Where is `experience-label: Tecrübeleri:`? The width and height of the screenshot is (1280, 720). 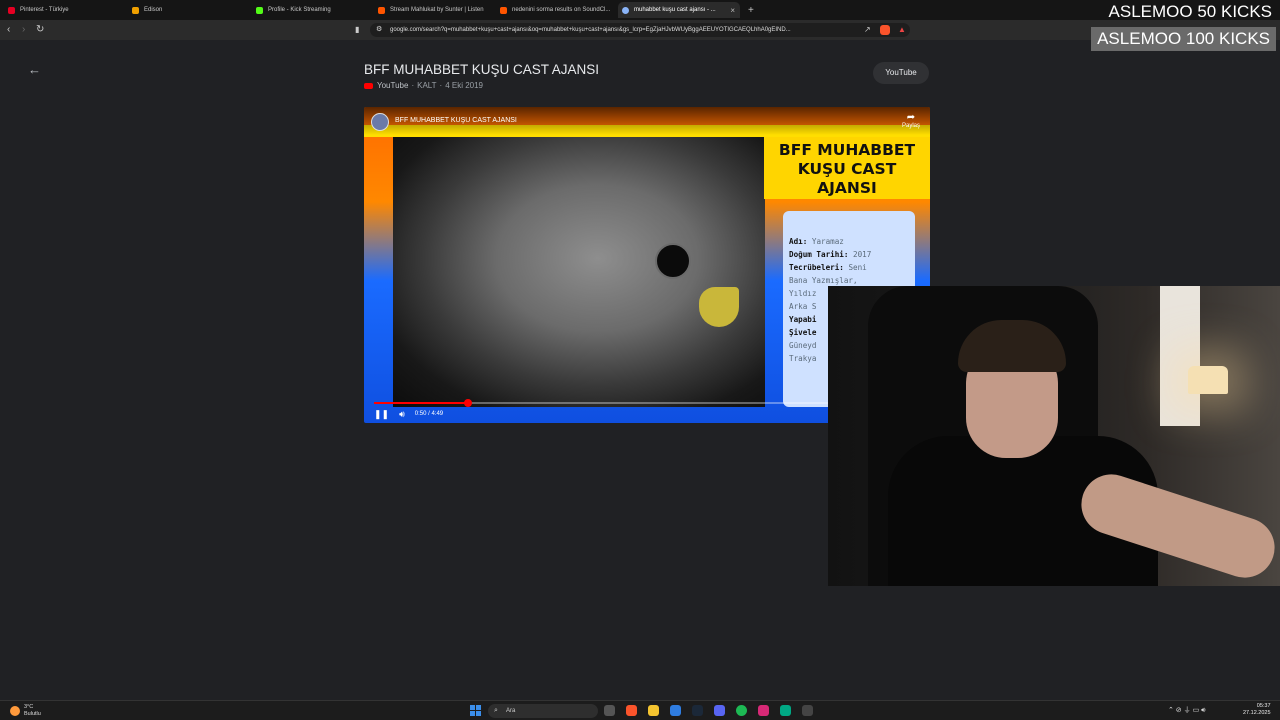 experience-label: Tecrübeleri: is located at coordinates (816, 267).